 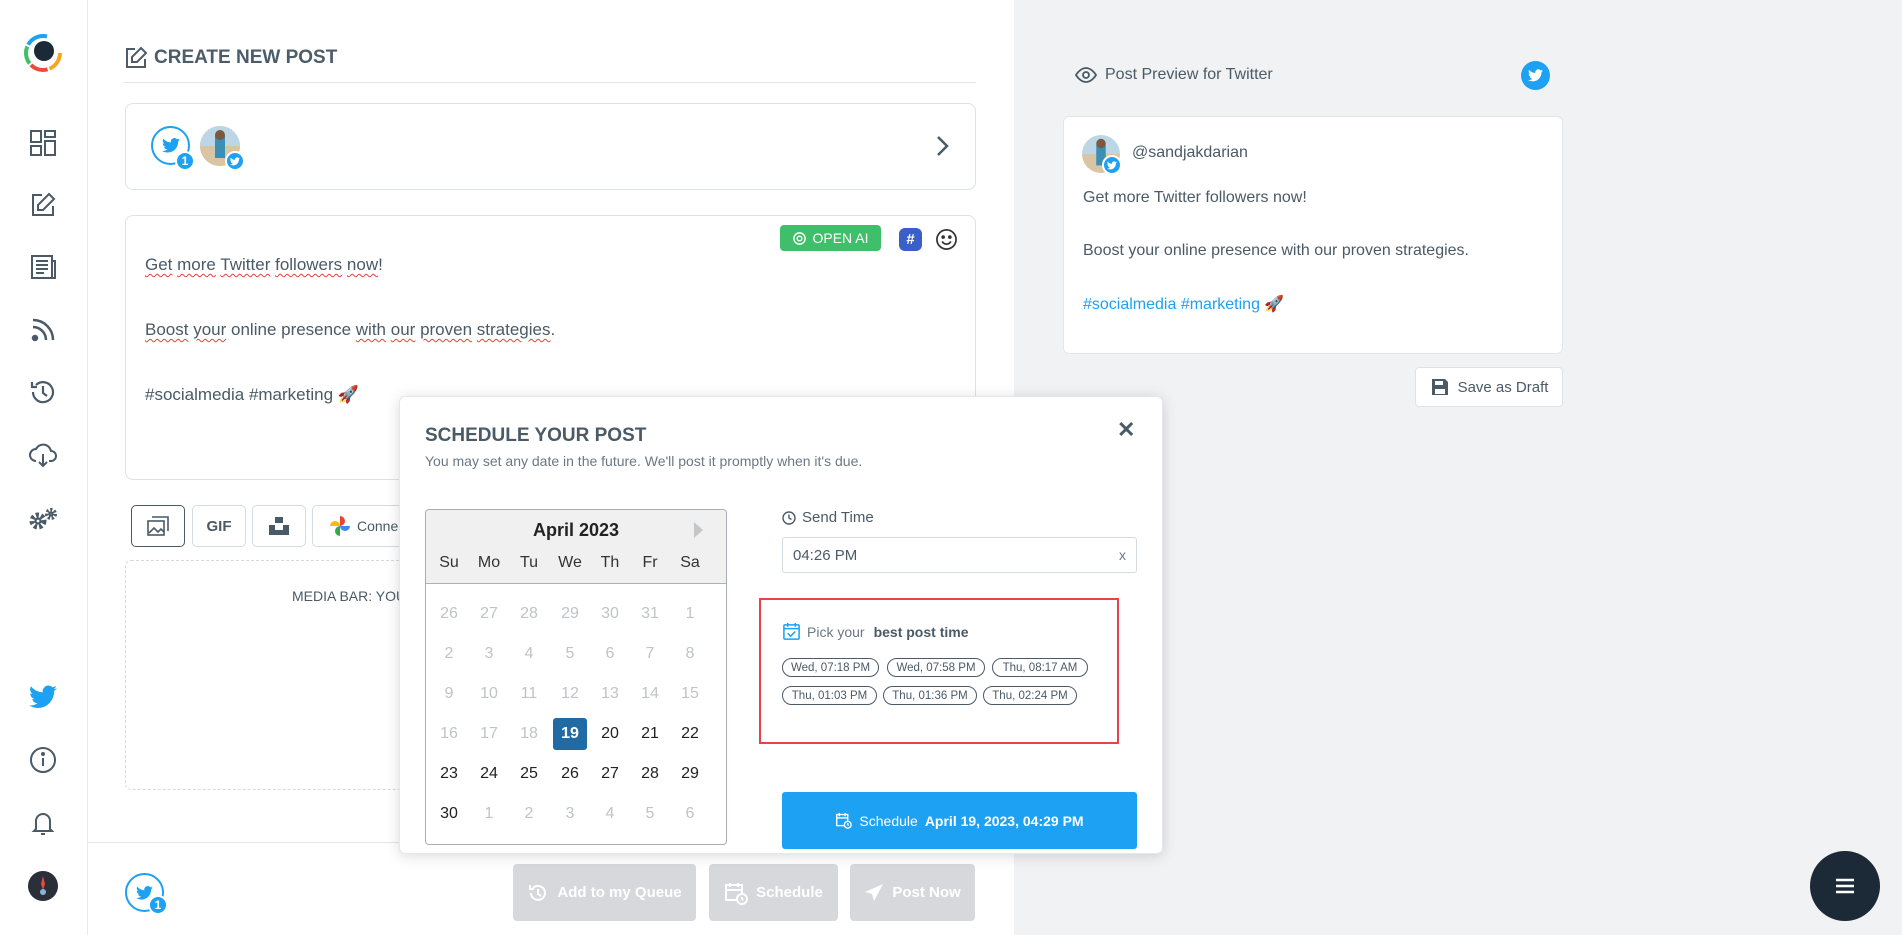 I want to click on openai-icon, so click(x=799, y=238).